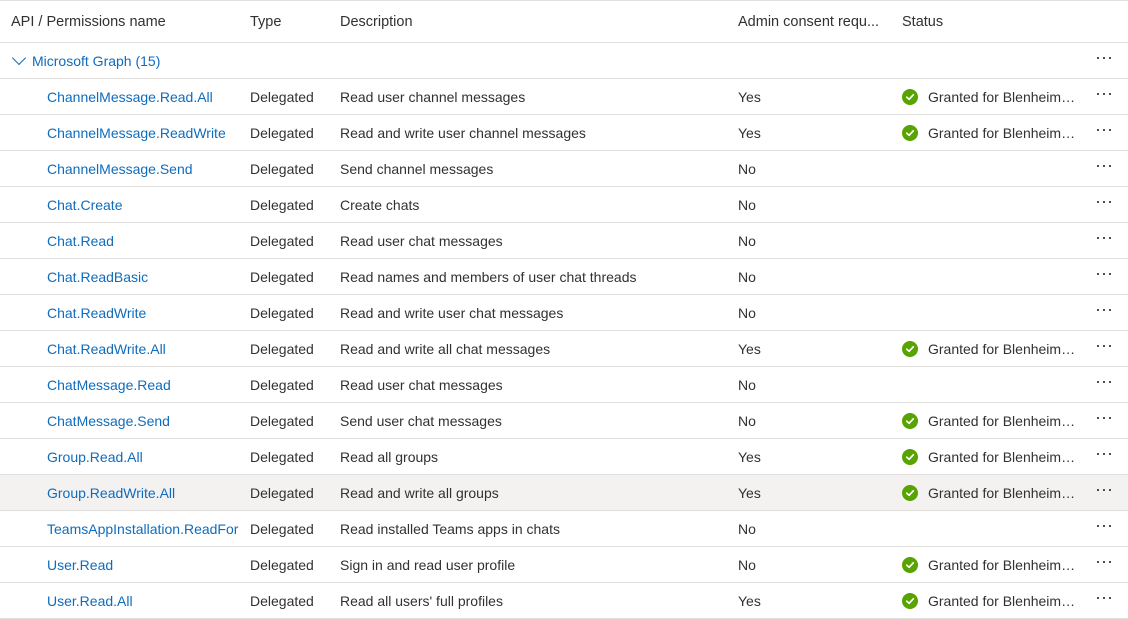 This screenshot has height=619, width=1128. What do you see at coordinates (136, 133) in the screenshot?
I see `permission-name-link: ChannelMessage.ReadWrite` at bounding box center [136, 133].